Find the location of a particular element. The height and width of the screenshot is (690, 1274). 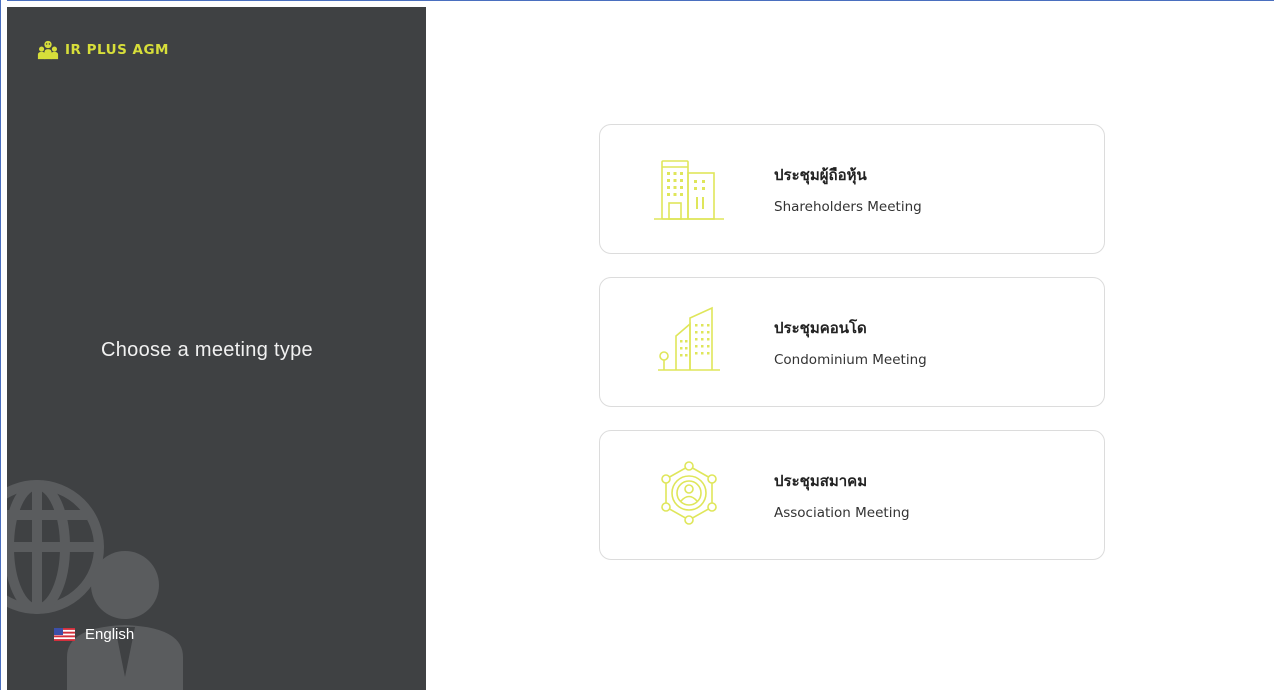

card-subtitle: Shareholders Meeting is located at coordinates (848, 207).